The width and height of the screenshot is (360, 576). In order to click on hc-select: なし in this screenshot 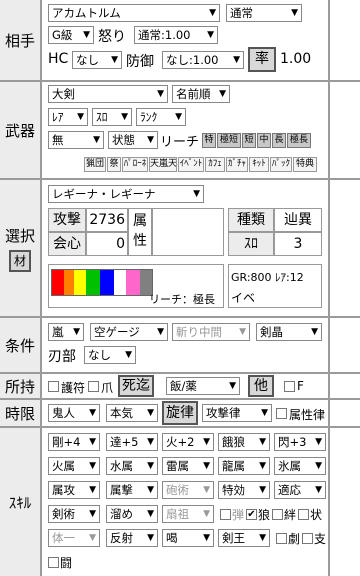, I will do `click(97, 60)`.